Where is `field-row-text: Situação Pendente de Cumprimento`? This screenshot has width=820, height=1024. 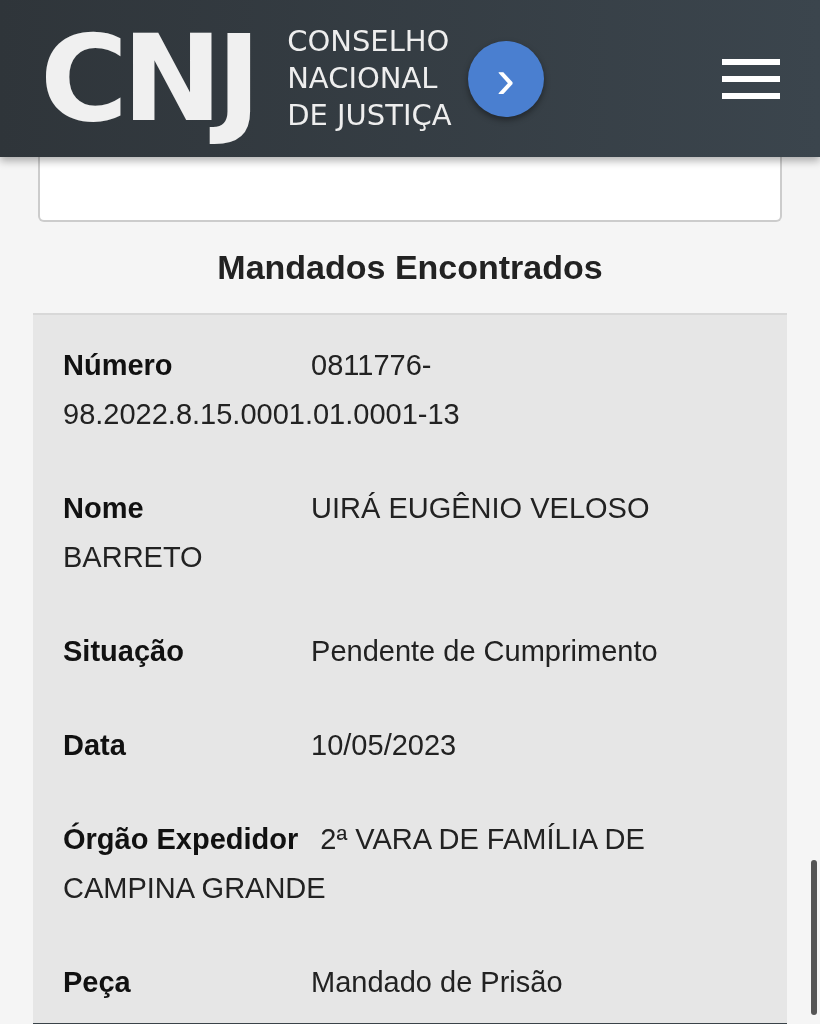 field-row-text: Situação Pendente de Cumprimento is located at coordinates (361, 651).